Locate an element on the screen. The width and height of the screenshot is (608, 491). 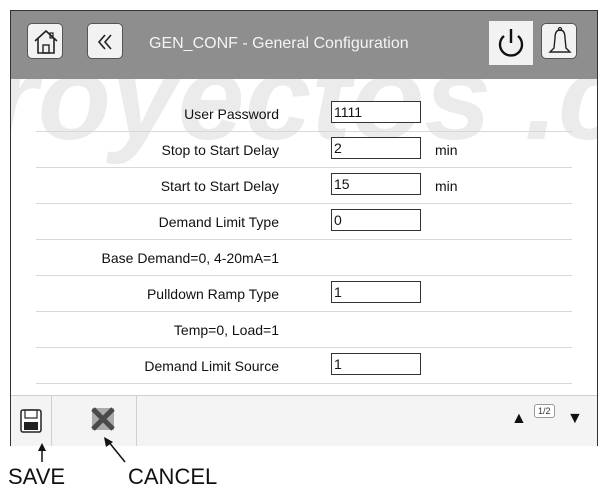
save-button is located at coordinates (31, 421).